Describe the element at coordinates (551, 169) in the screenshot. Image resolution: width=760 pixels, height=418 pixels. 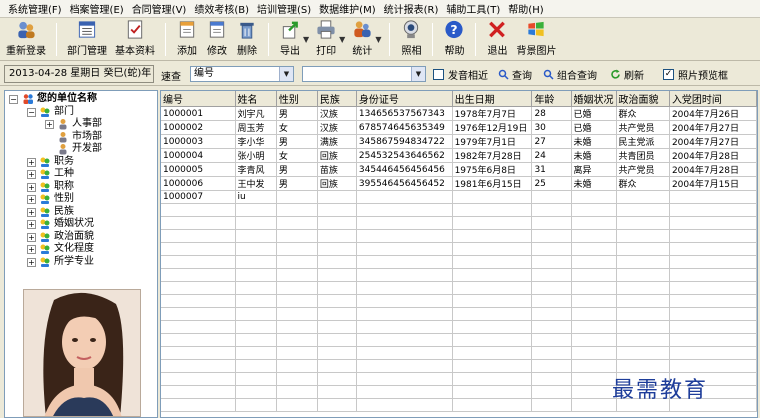
I see `table-cell: 31` at that location.